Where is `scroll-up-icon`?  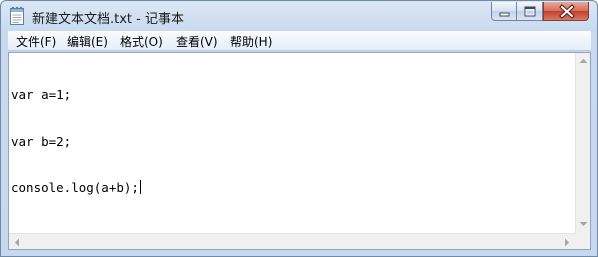 scroll-up-icon is located at coordinates (583, 61).